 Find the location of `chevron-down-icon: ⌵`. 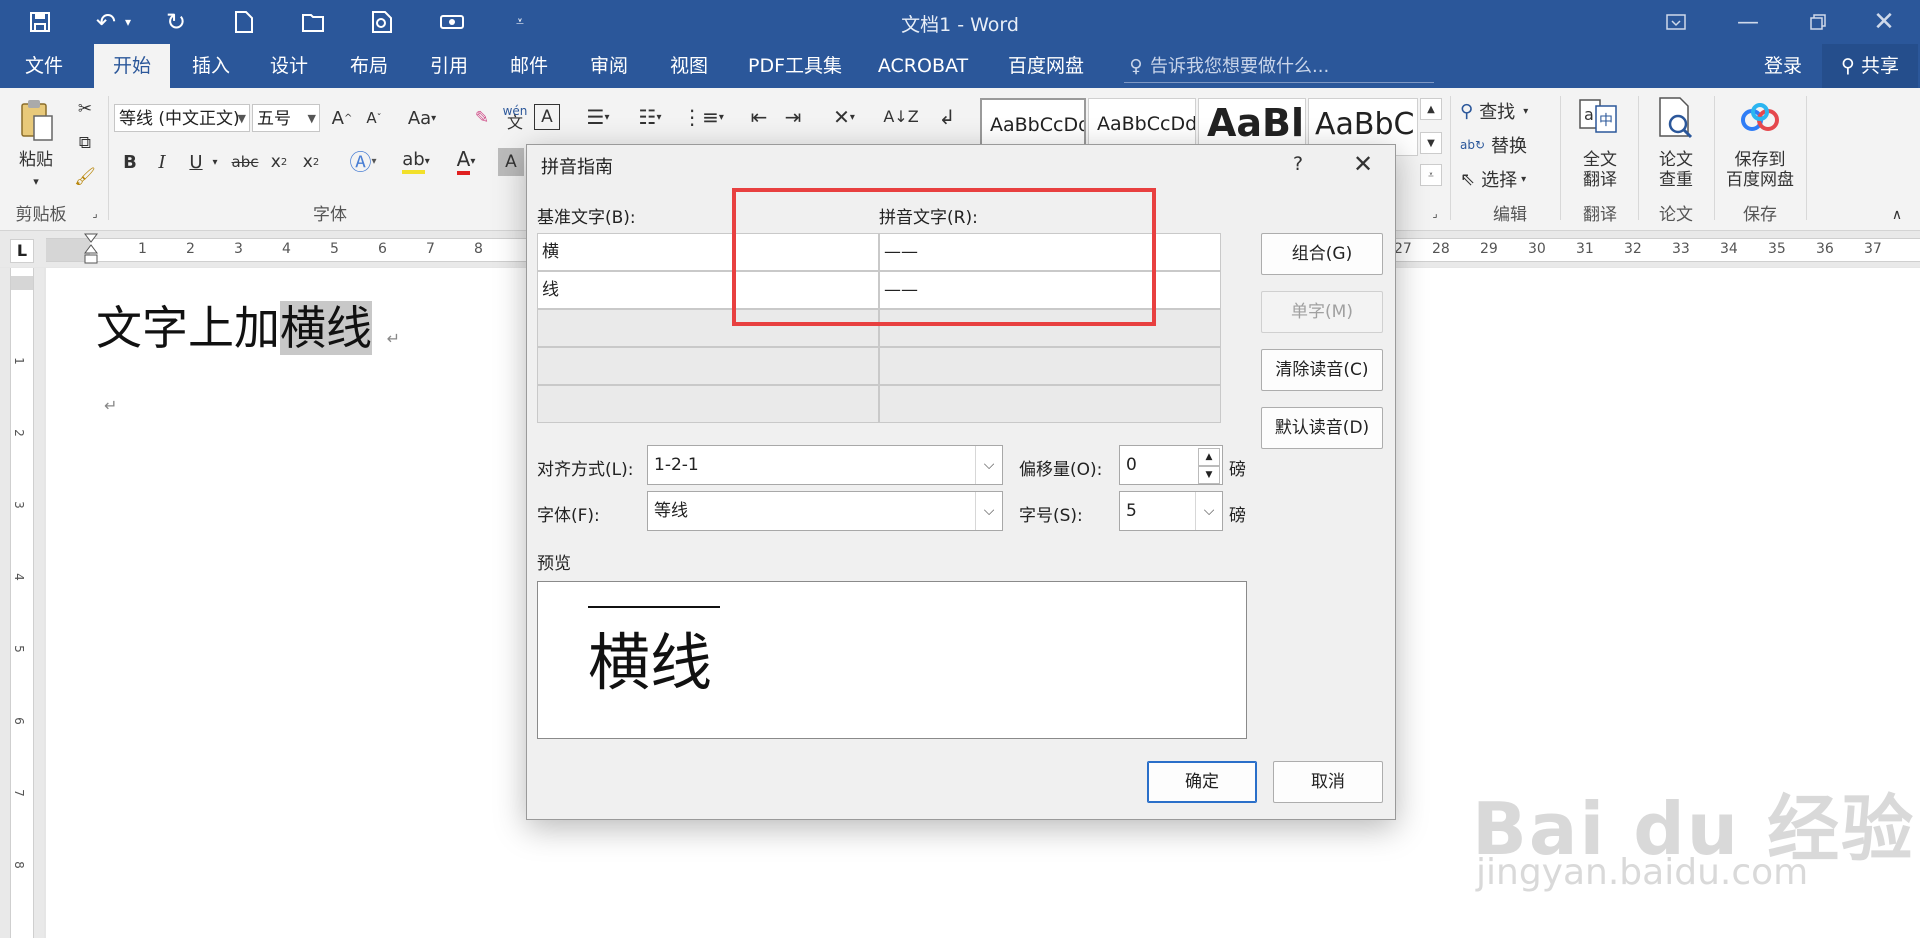

chevron-down-icon: ⌵ is located at coordinates (1208, 511).